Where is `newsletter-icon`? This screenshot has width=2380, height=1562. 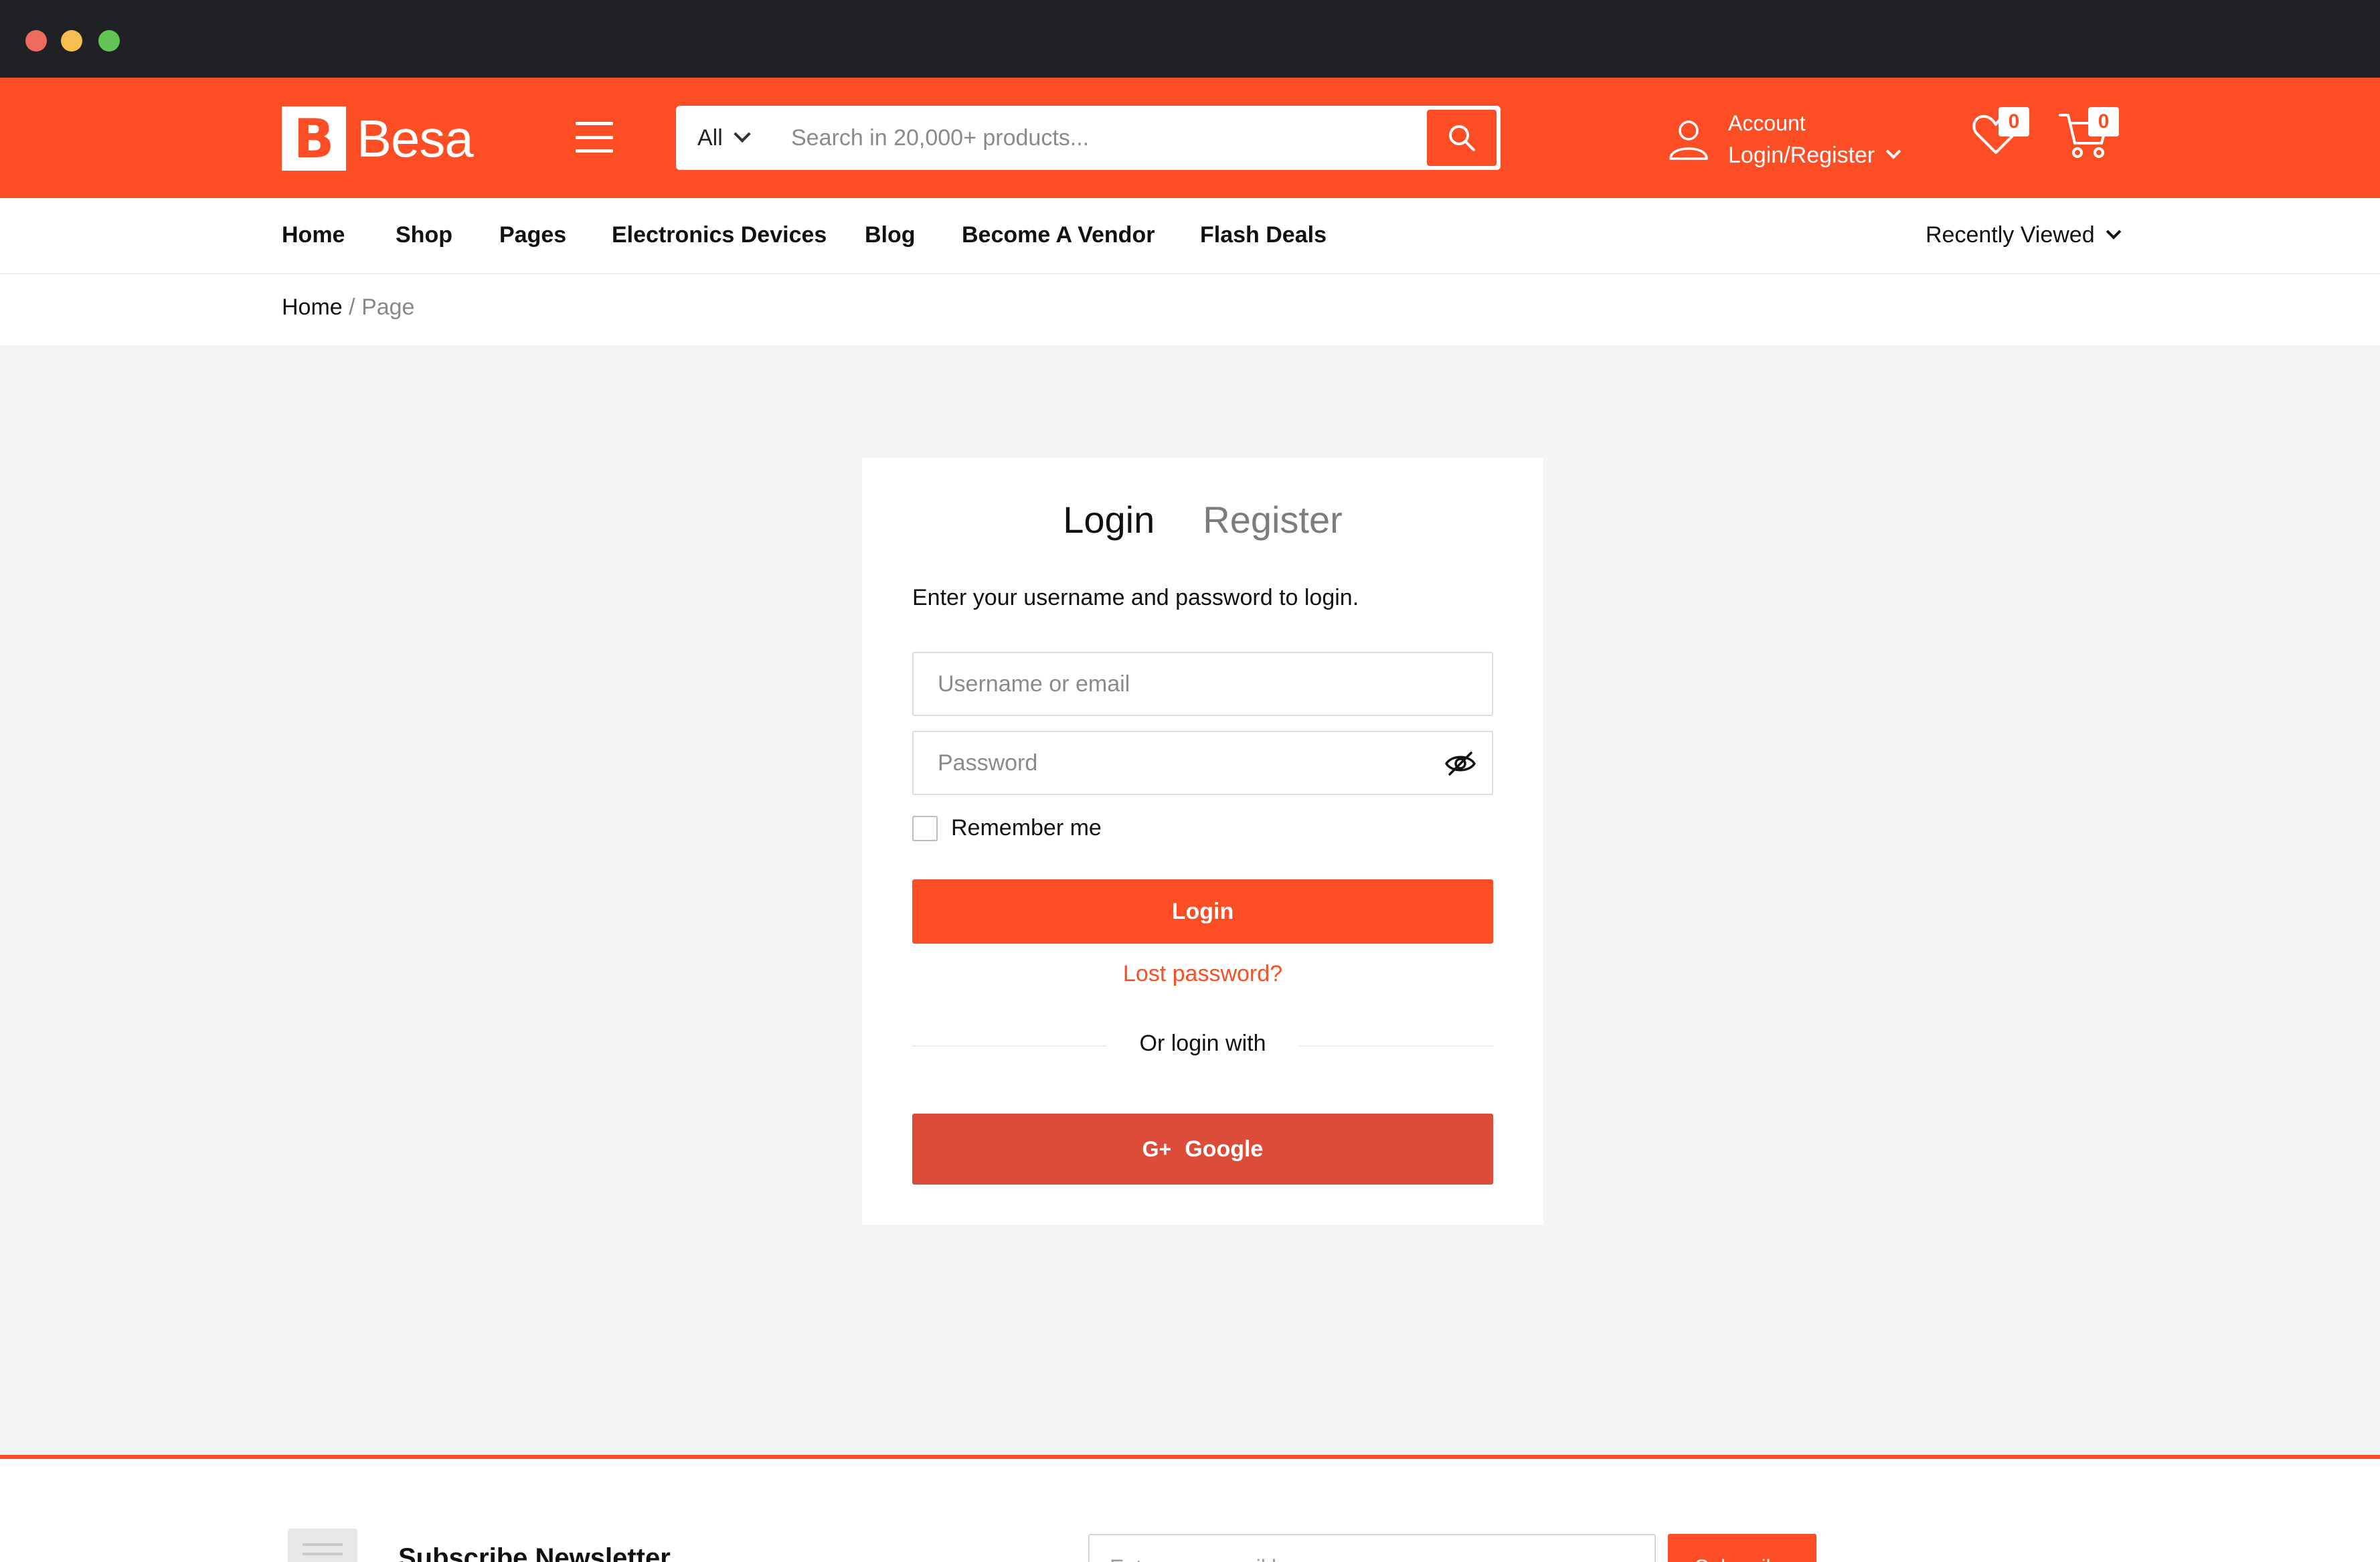
newsletter-icon is located at coordinates (323, 1545).